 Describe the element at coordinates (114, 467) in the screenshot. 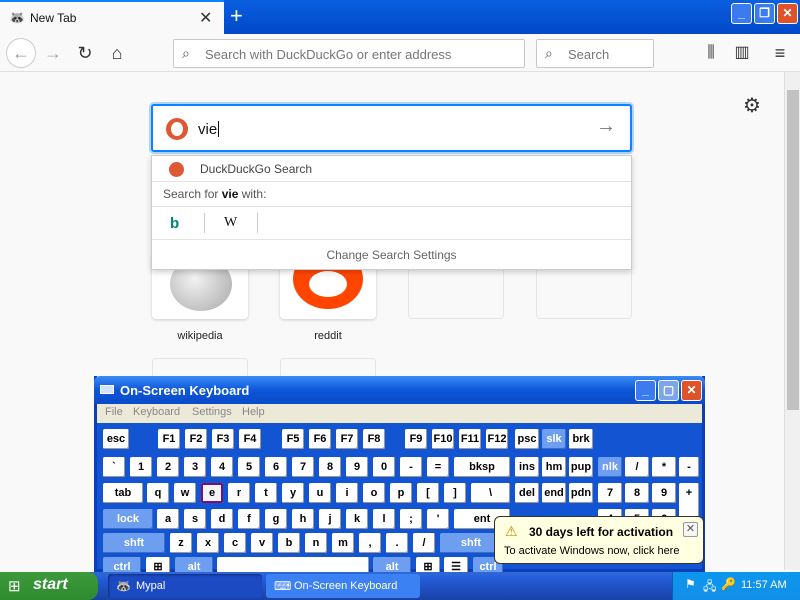

I see `osk-key-backtick: `` at that location.